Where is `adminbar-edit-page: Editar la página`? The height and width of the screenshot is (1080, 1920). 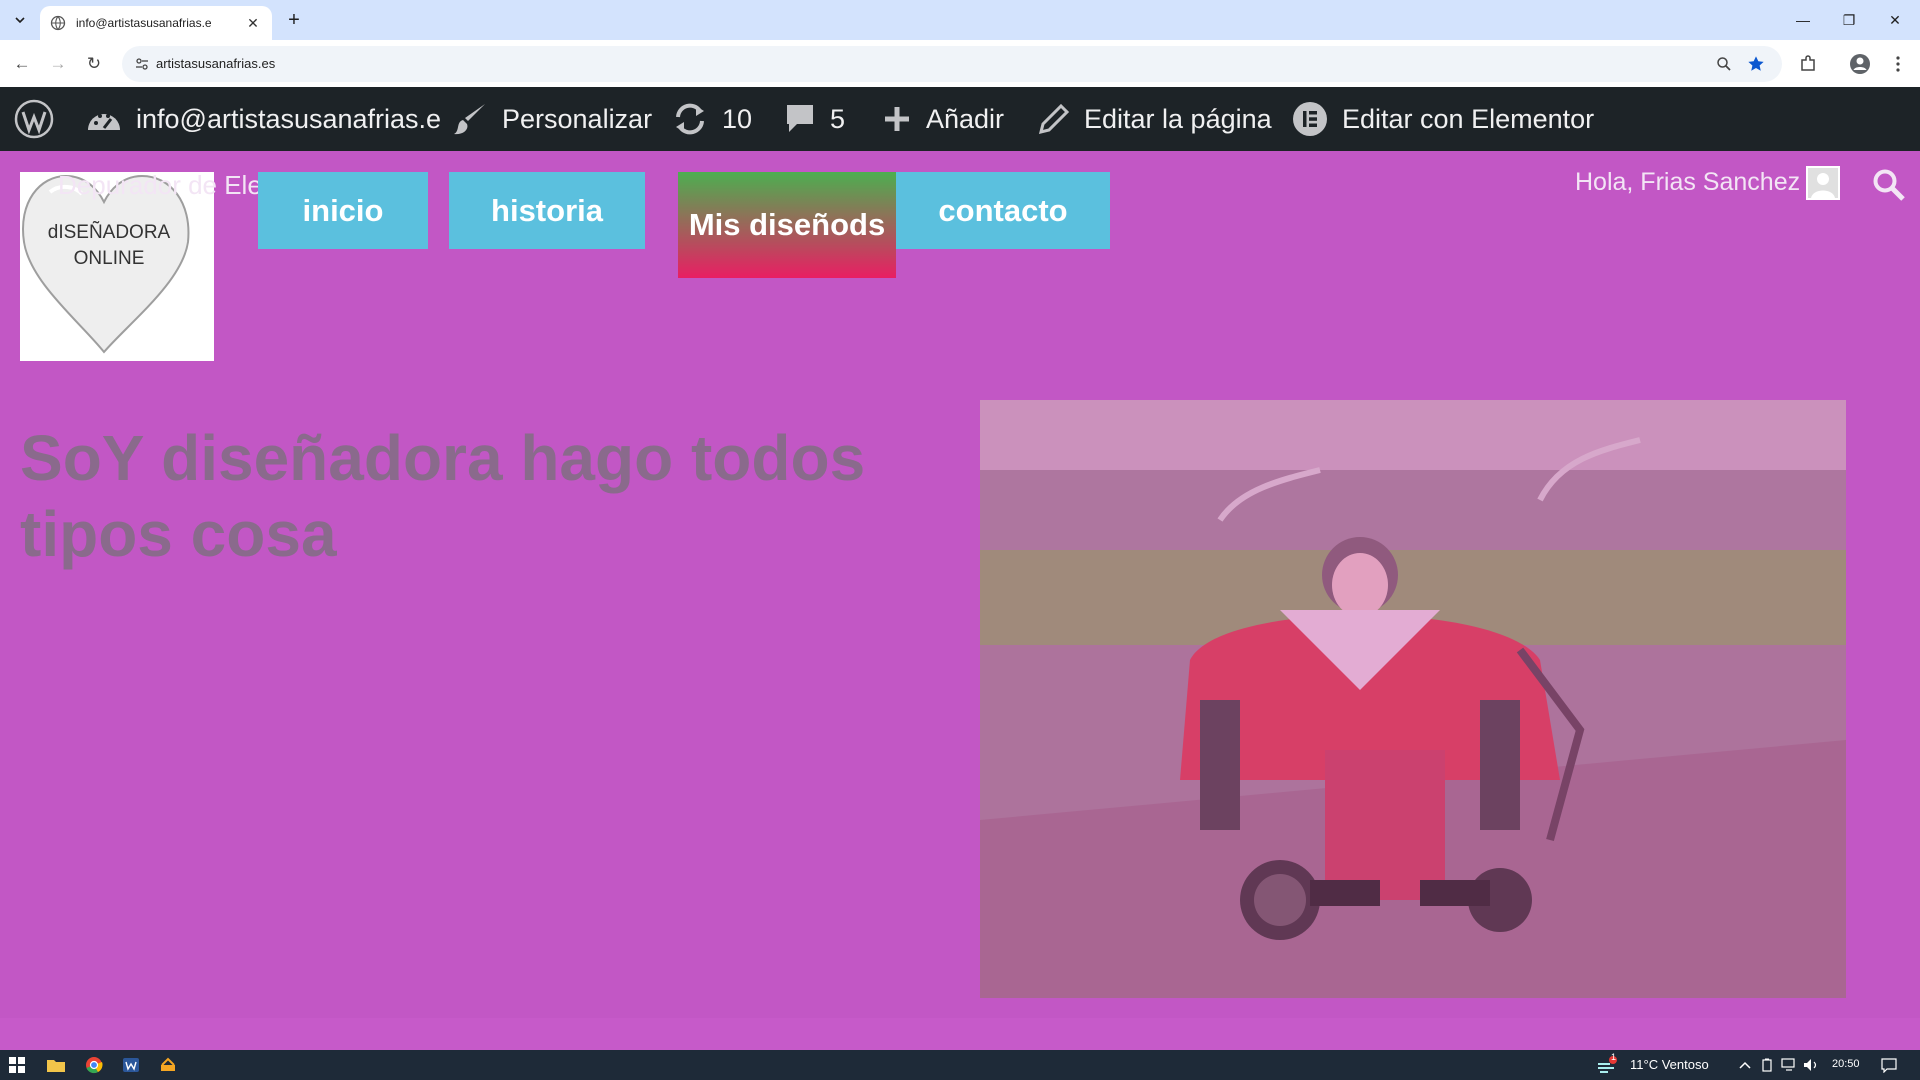 adminbar-edit-page: Editar la página is located at coordinates (1155, 119).